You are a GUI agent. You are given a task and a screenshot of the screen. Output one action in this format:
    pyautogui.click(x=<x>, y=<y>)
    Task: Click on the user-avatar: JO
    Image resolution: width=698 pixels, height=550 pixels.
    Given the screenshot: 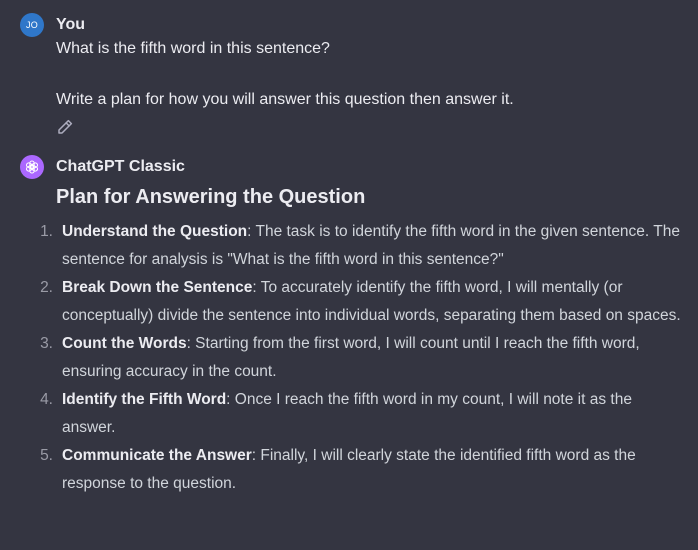 What is the action you would take?
    pyautogui.click(x=32, y=25)
    